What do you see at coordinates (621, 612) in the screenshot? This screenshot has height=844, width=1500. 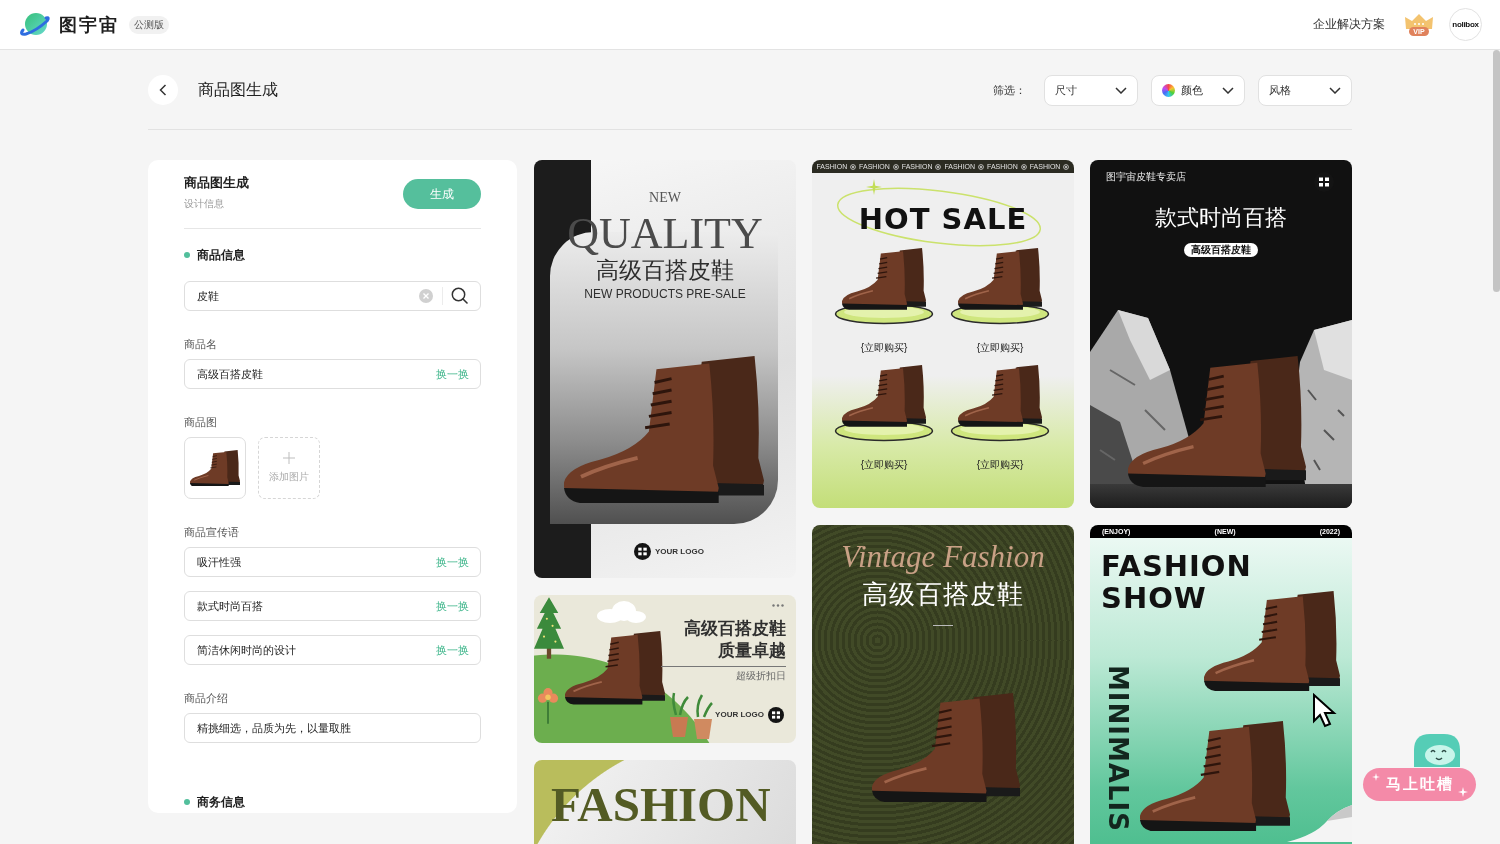 I see `cloud-drawing` at bounding box center [621, 612].